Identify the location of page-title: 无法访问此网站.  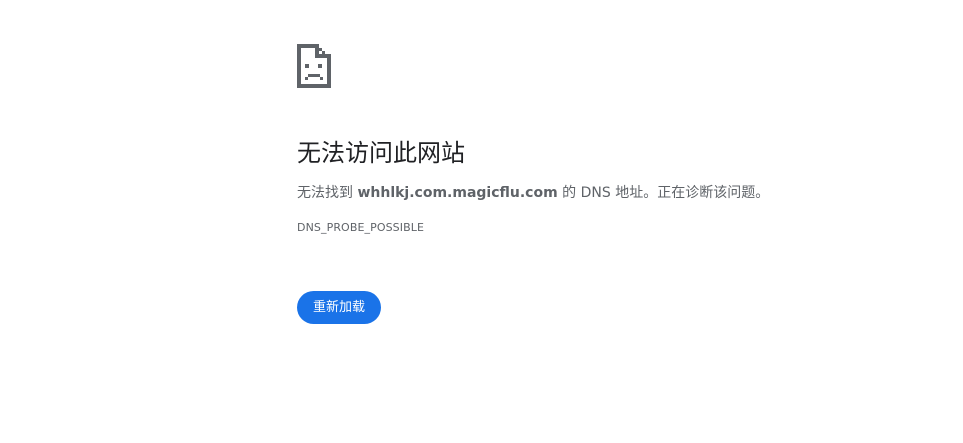
(381, 153).